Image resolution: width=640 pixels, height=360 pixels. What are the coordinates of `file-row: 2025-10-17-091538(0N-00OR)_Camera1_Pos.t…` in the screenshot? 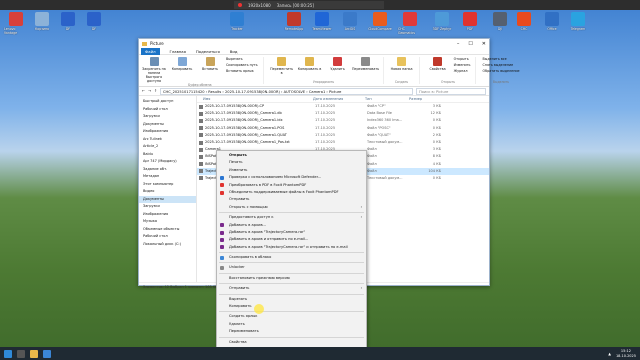 It's located at (343, 142).